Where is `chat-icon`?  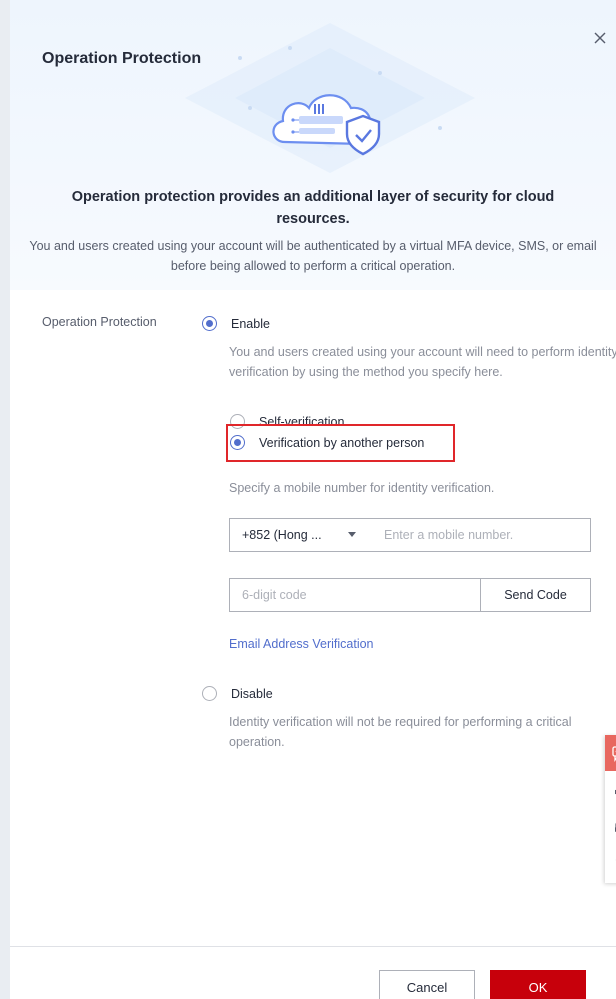
chat-icon is located at coordinates (610, 753).